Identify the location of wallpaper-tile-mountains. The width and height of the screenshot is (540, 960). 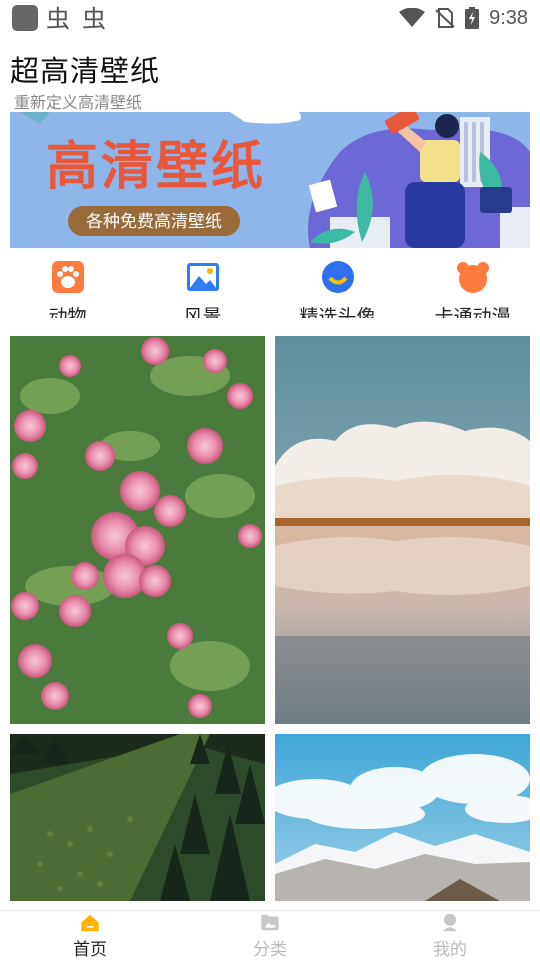
(402, 817).